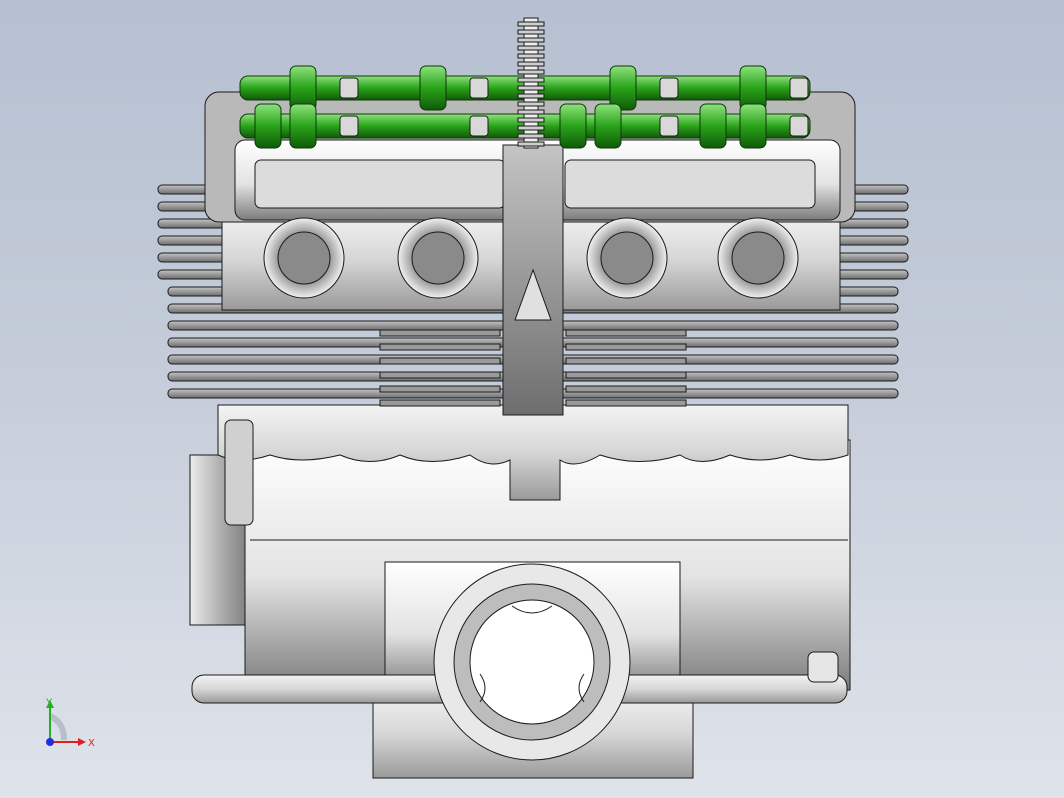 This screenshot has height=798, width=1064. Describe the element at coordinates (91, 743) in the screenshot. I see `x-axis-label: X` at that location.